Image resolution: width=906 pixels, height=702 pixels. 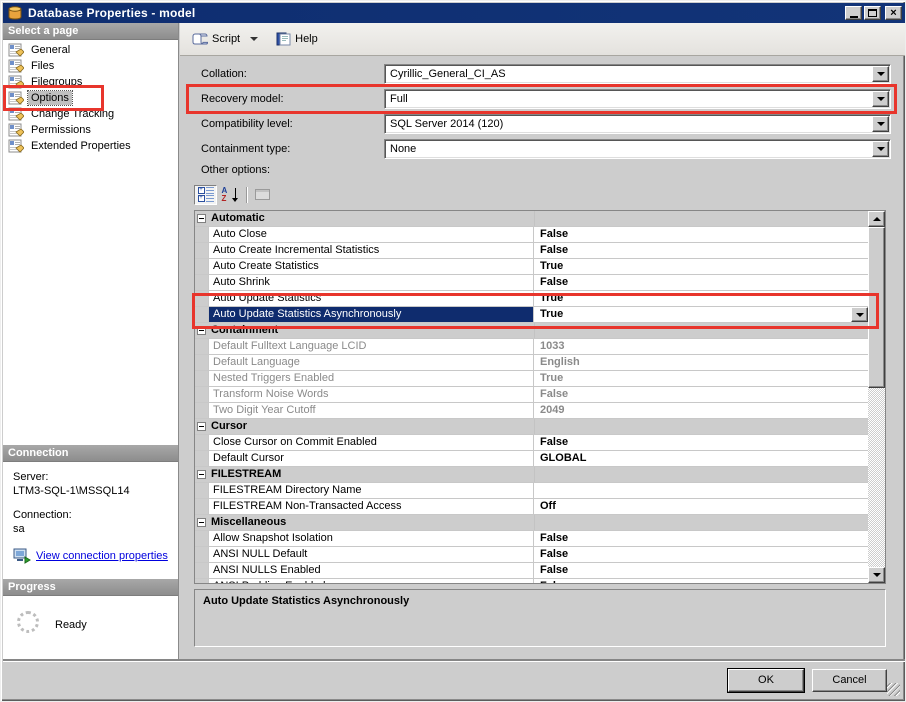 I want to click on progress-spinner-icon, so click(x=28, y=622).